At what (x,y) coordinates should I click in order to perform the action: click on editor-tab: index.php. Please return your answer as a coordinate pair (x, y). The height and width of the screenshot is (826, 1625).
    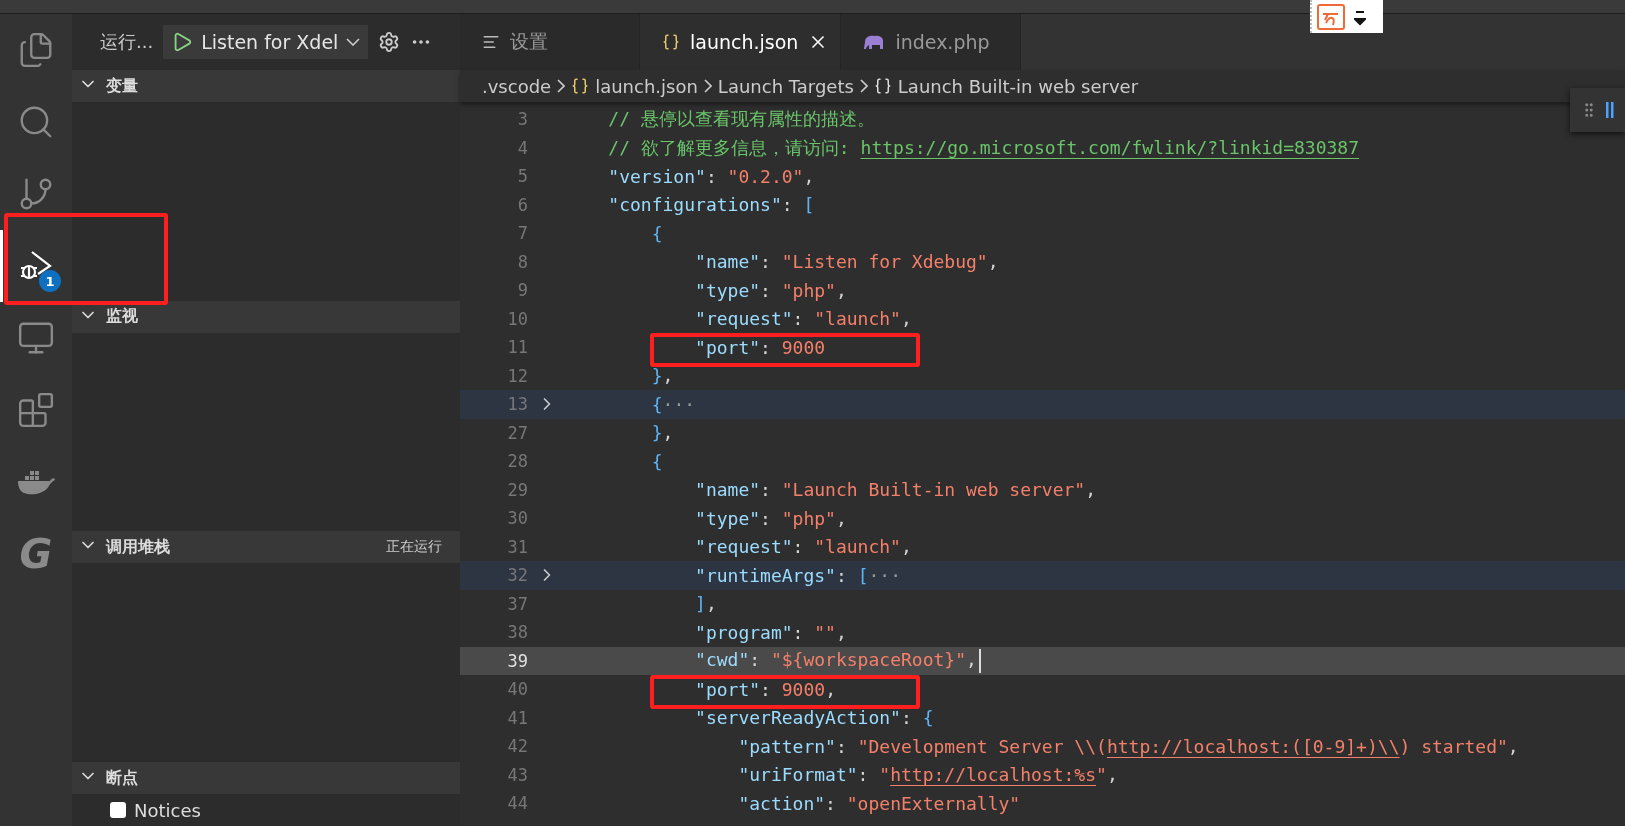
    Looking at the image, I should click on (931, 42).